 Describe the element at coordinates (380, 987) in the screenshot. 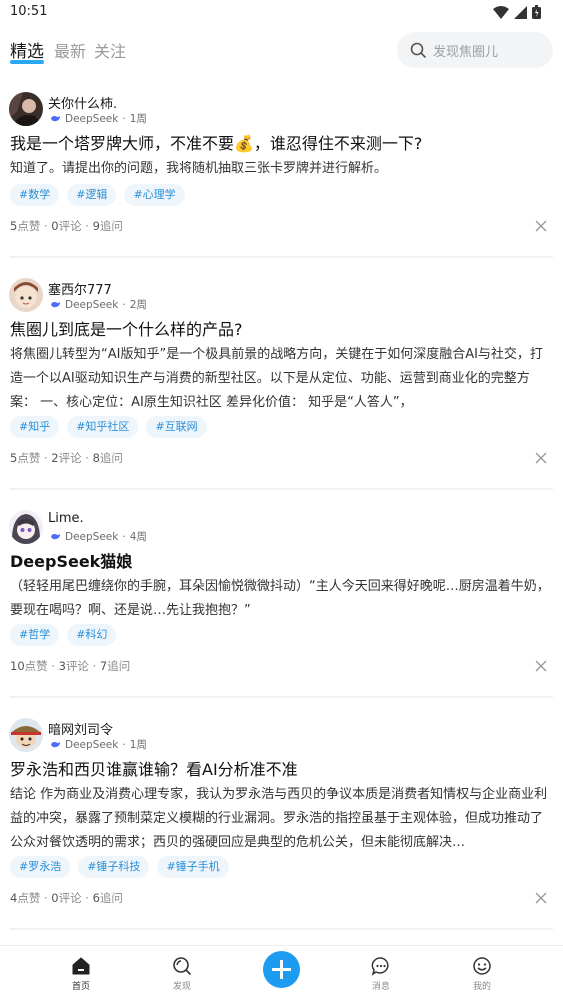

I see `nav-messages-label: 消息` at that location.